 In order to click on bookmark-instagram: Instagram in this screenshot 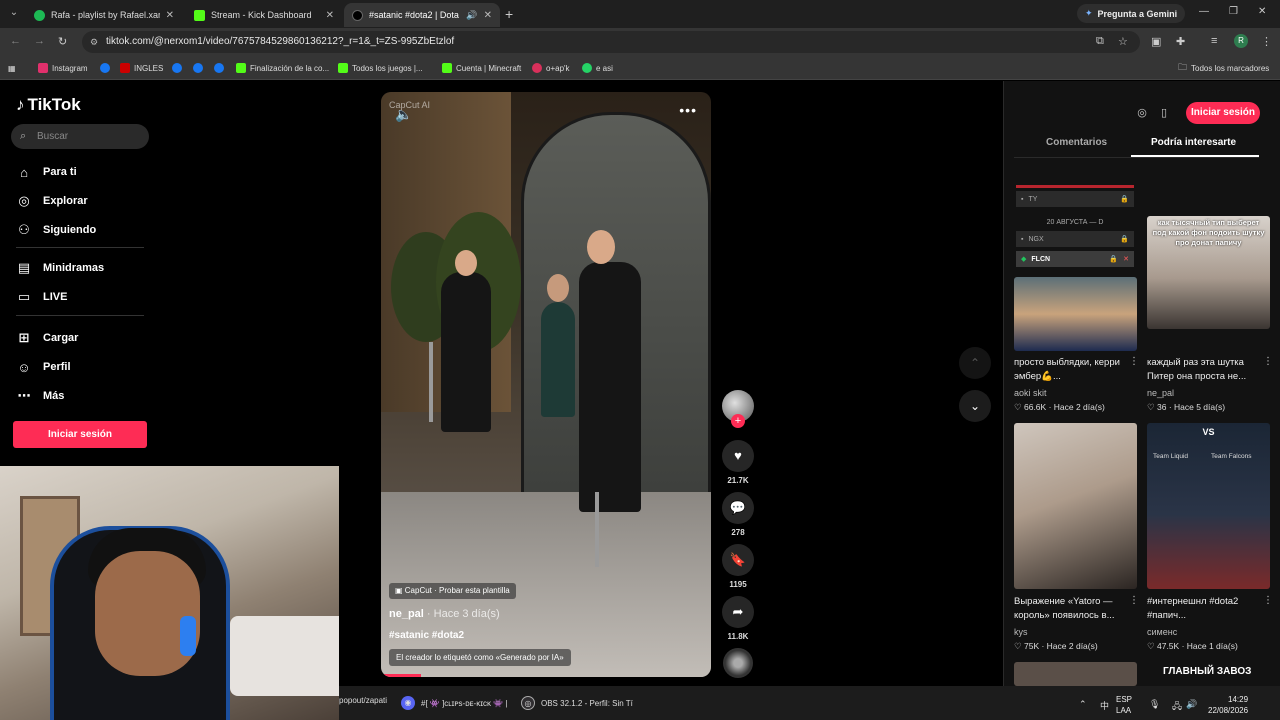, I will do `click(63, 68)`.